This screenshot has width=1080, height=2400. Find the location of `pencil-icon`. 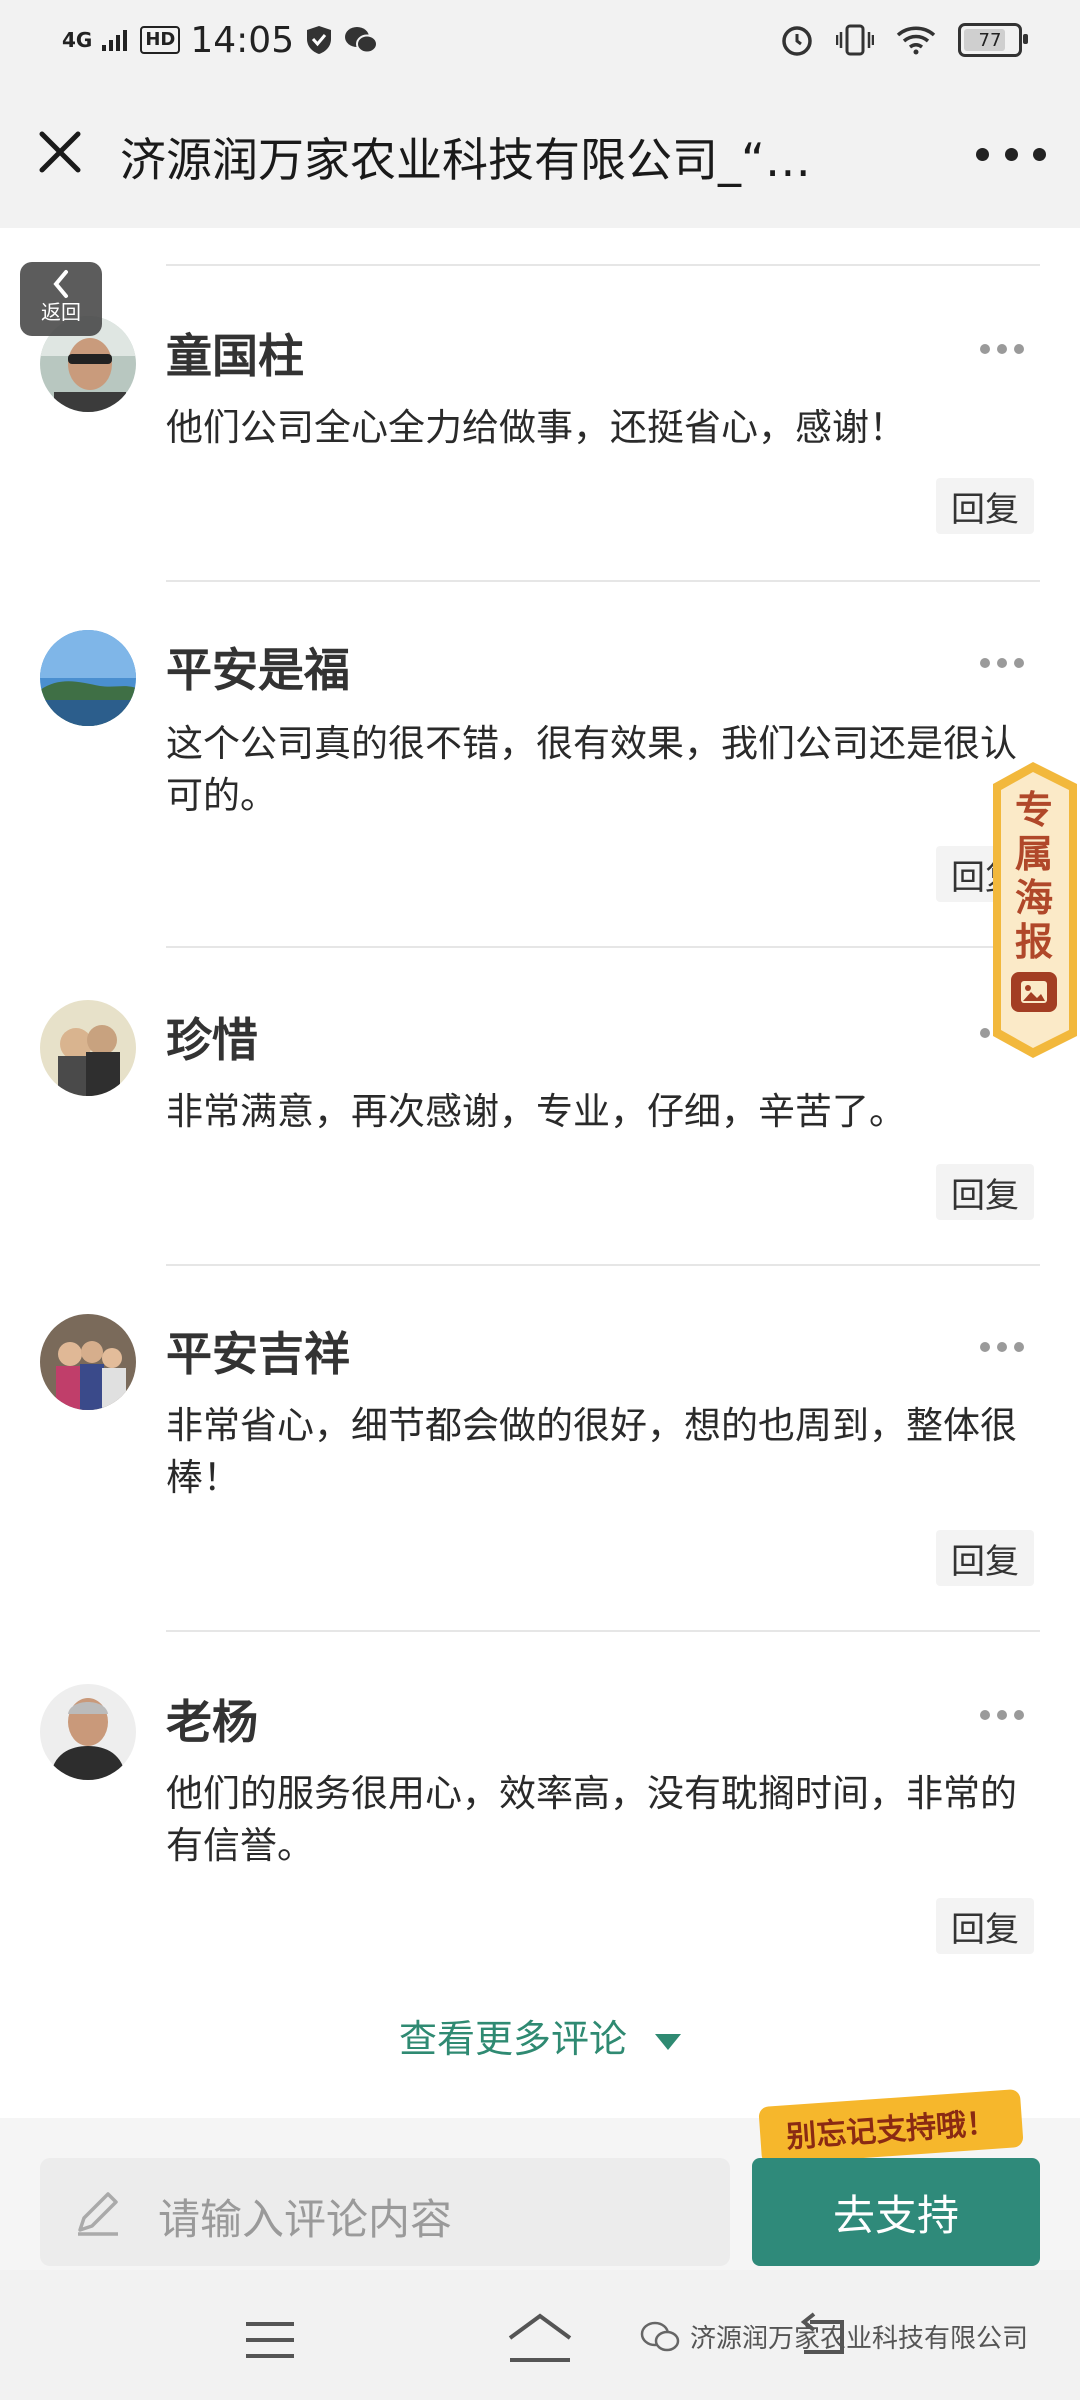

pencil-icon is located at coordinates (98, 2214).